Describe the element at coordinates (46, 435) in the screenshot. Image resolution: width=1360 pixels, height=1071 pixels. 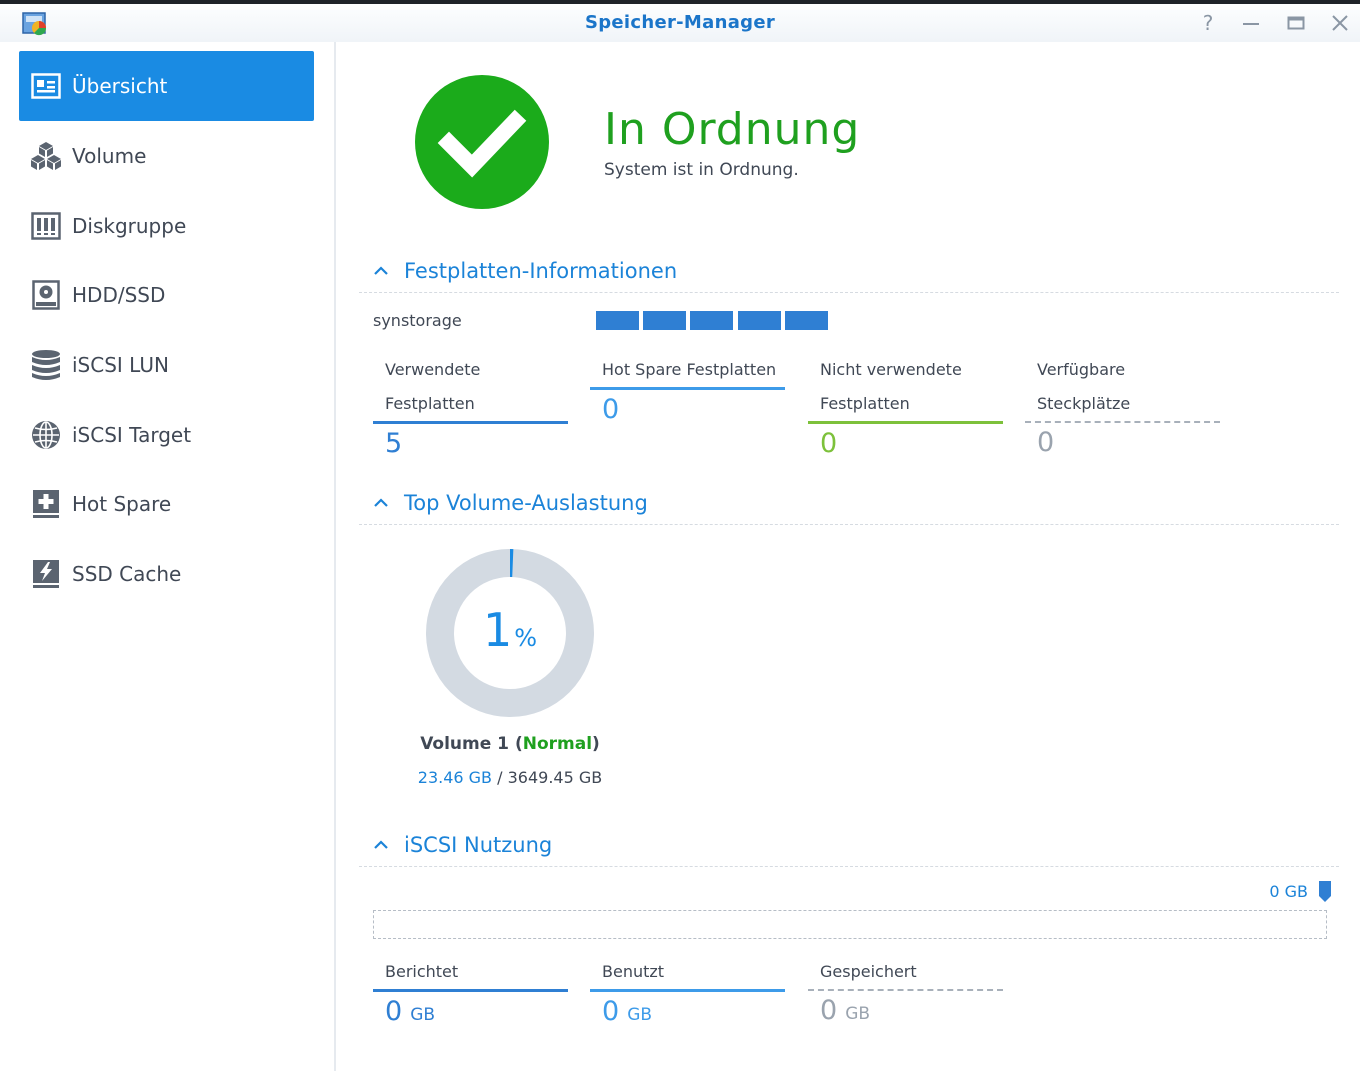
I see `globe-icon` at that location.